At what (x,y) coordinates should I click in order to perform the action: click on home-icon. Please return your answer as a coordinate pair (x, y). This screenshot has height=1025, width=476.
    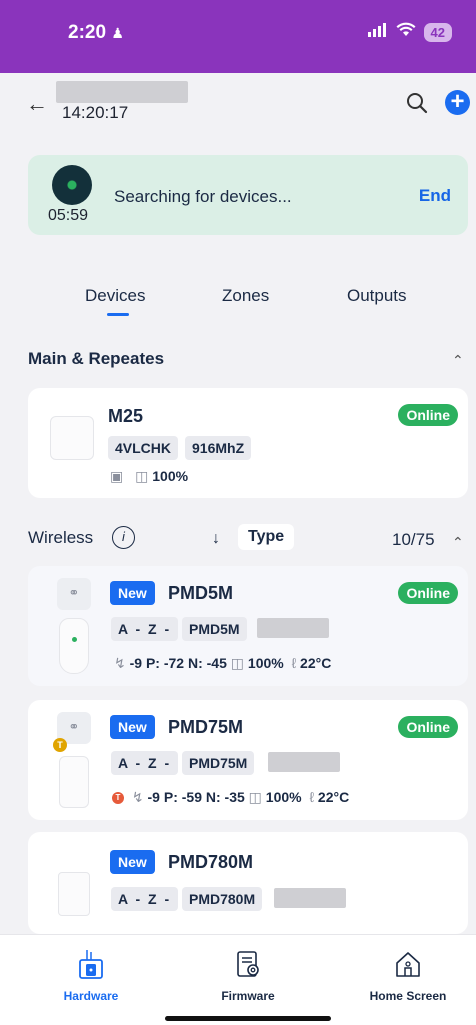
    Looking at the image, I should click on (408, 964).